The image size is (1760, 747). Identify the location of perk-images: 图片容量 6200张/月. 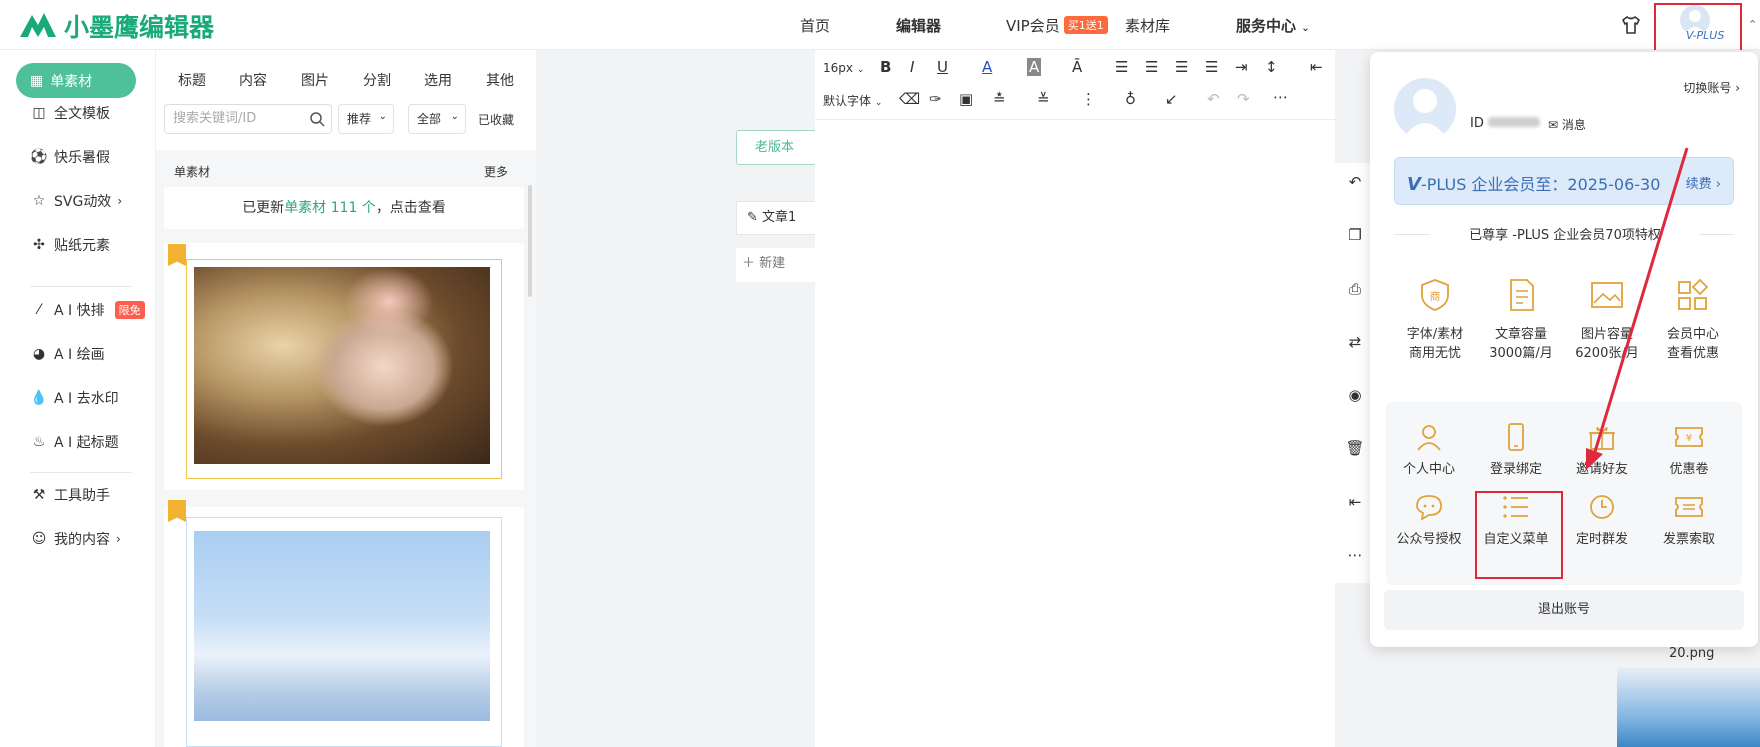
(1607, 320).